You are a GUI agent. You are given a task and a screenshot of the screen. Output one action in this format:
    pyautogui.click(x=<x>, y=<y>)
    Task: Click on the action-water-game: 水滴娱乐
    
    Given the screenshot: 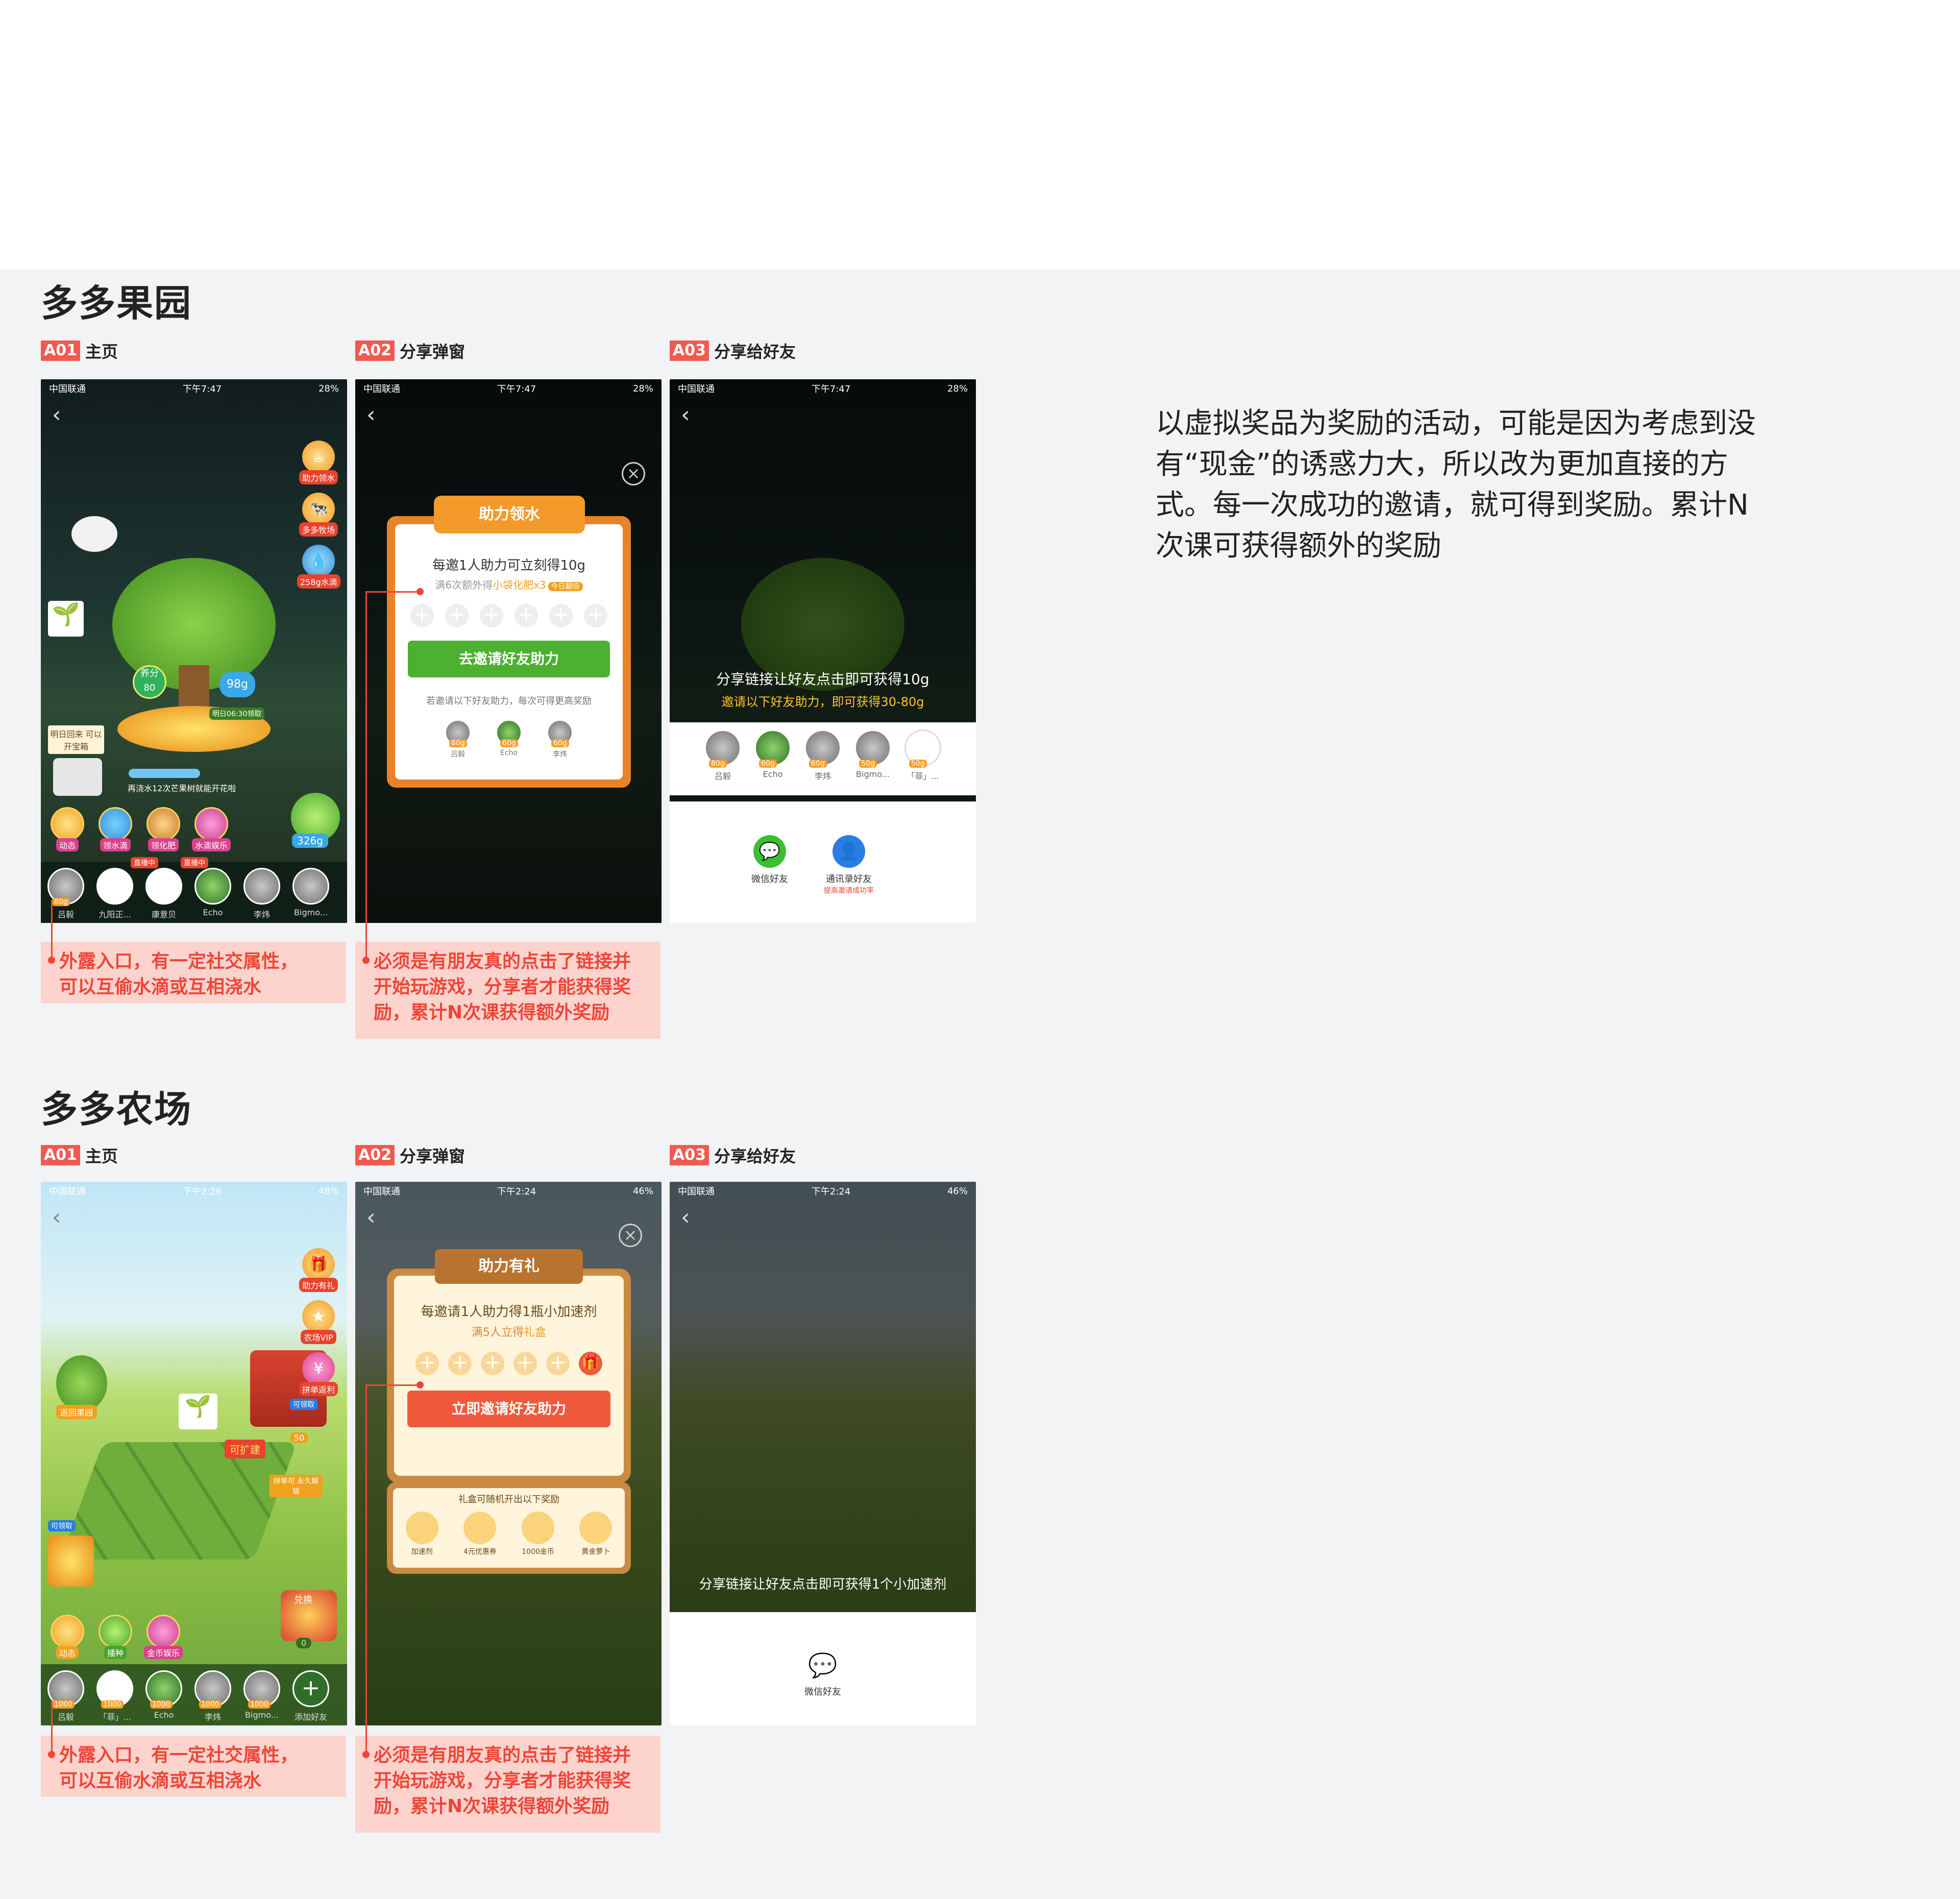 What is the action you would take?
    pyautogui.click(x=211, y=829)
    